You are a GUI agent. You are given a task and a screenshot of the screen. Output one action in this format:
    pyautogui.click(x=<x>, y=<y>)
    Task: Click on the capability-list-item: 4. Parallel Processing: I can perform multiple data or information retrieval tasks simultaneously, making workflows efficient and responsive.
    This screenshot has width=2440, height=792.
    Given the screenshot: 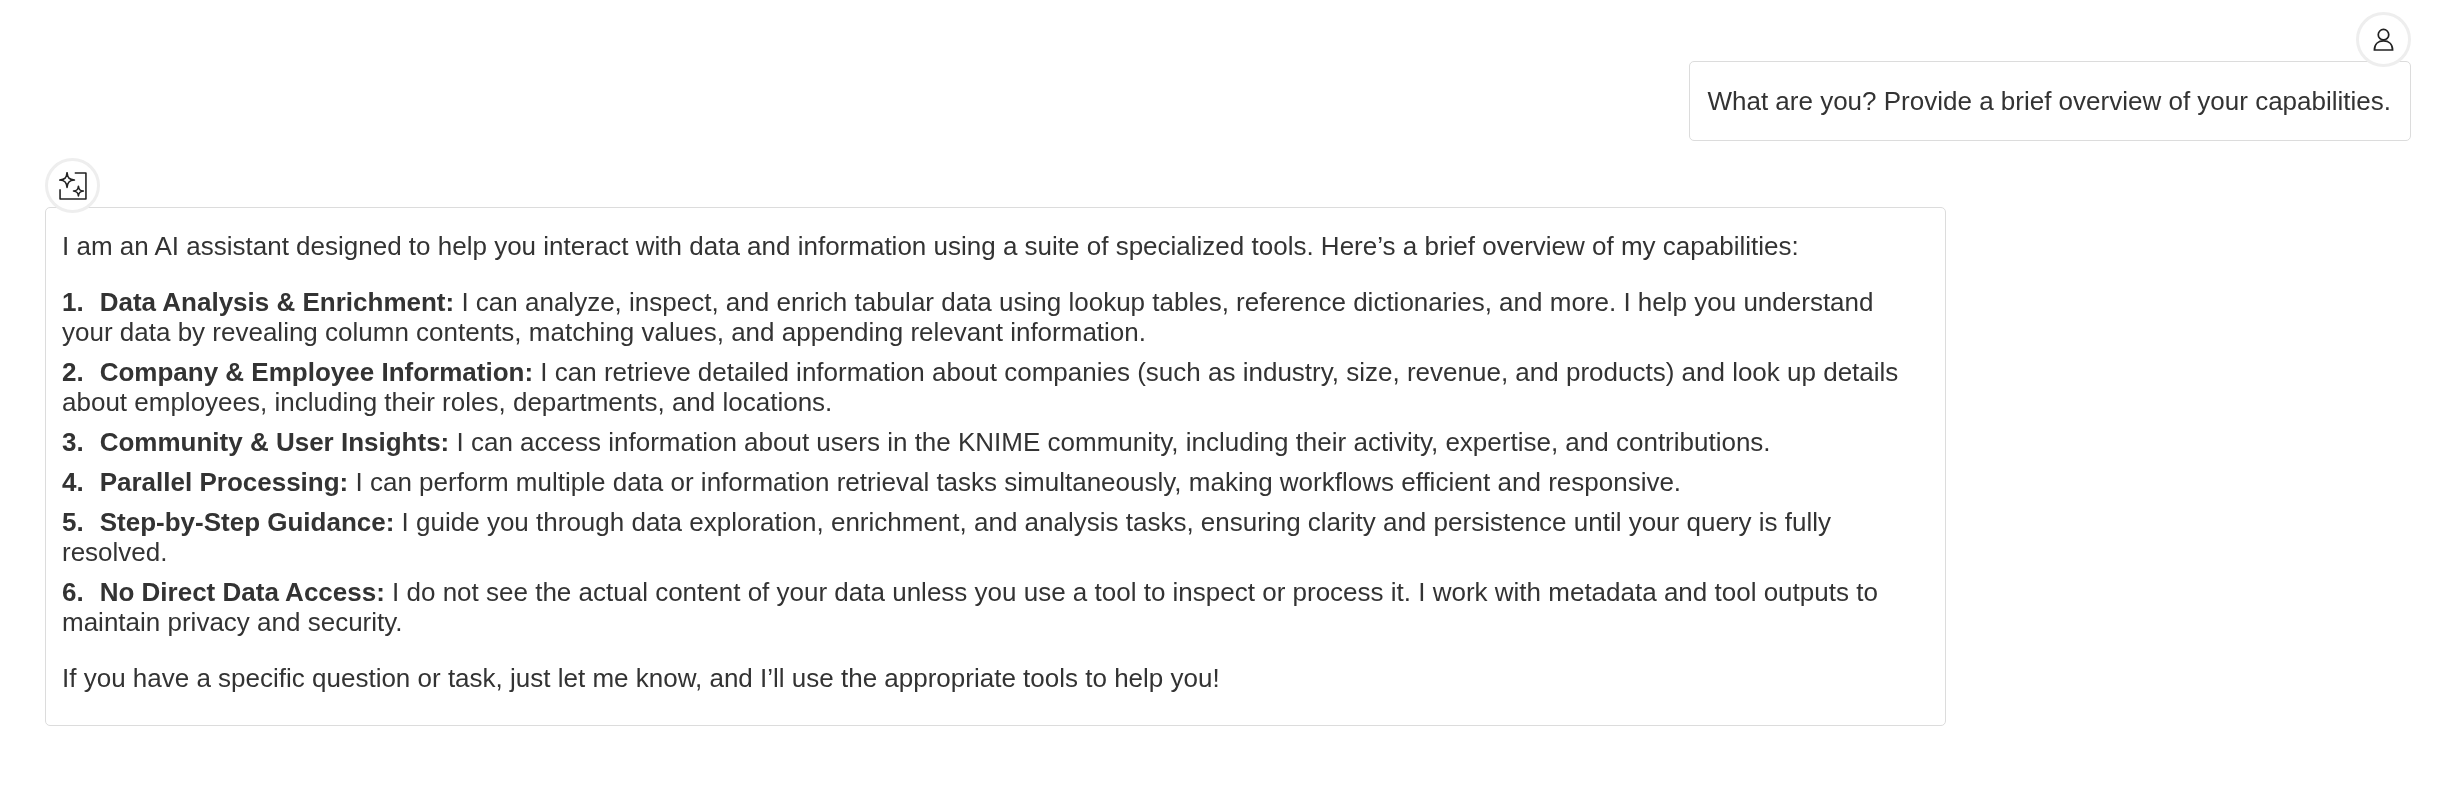 What is the action you would take?
    pyautogui.click(x=872, y=482)
    